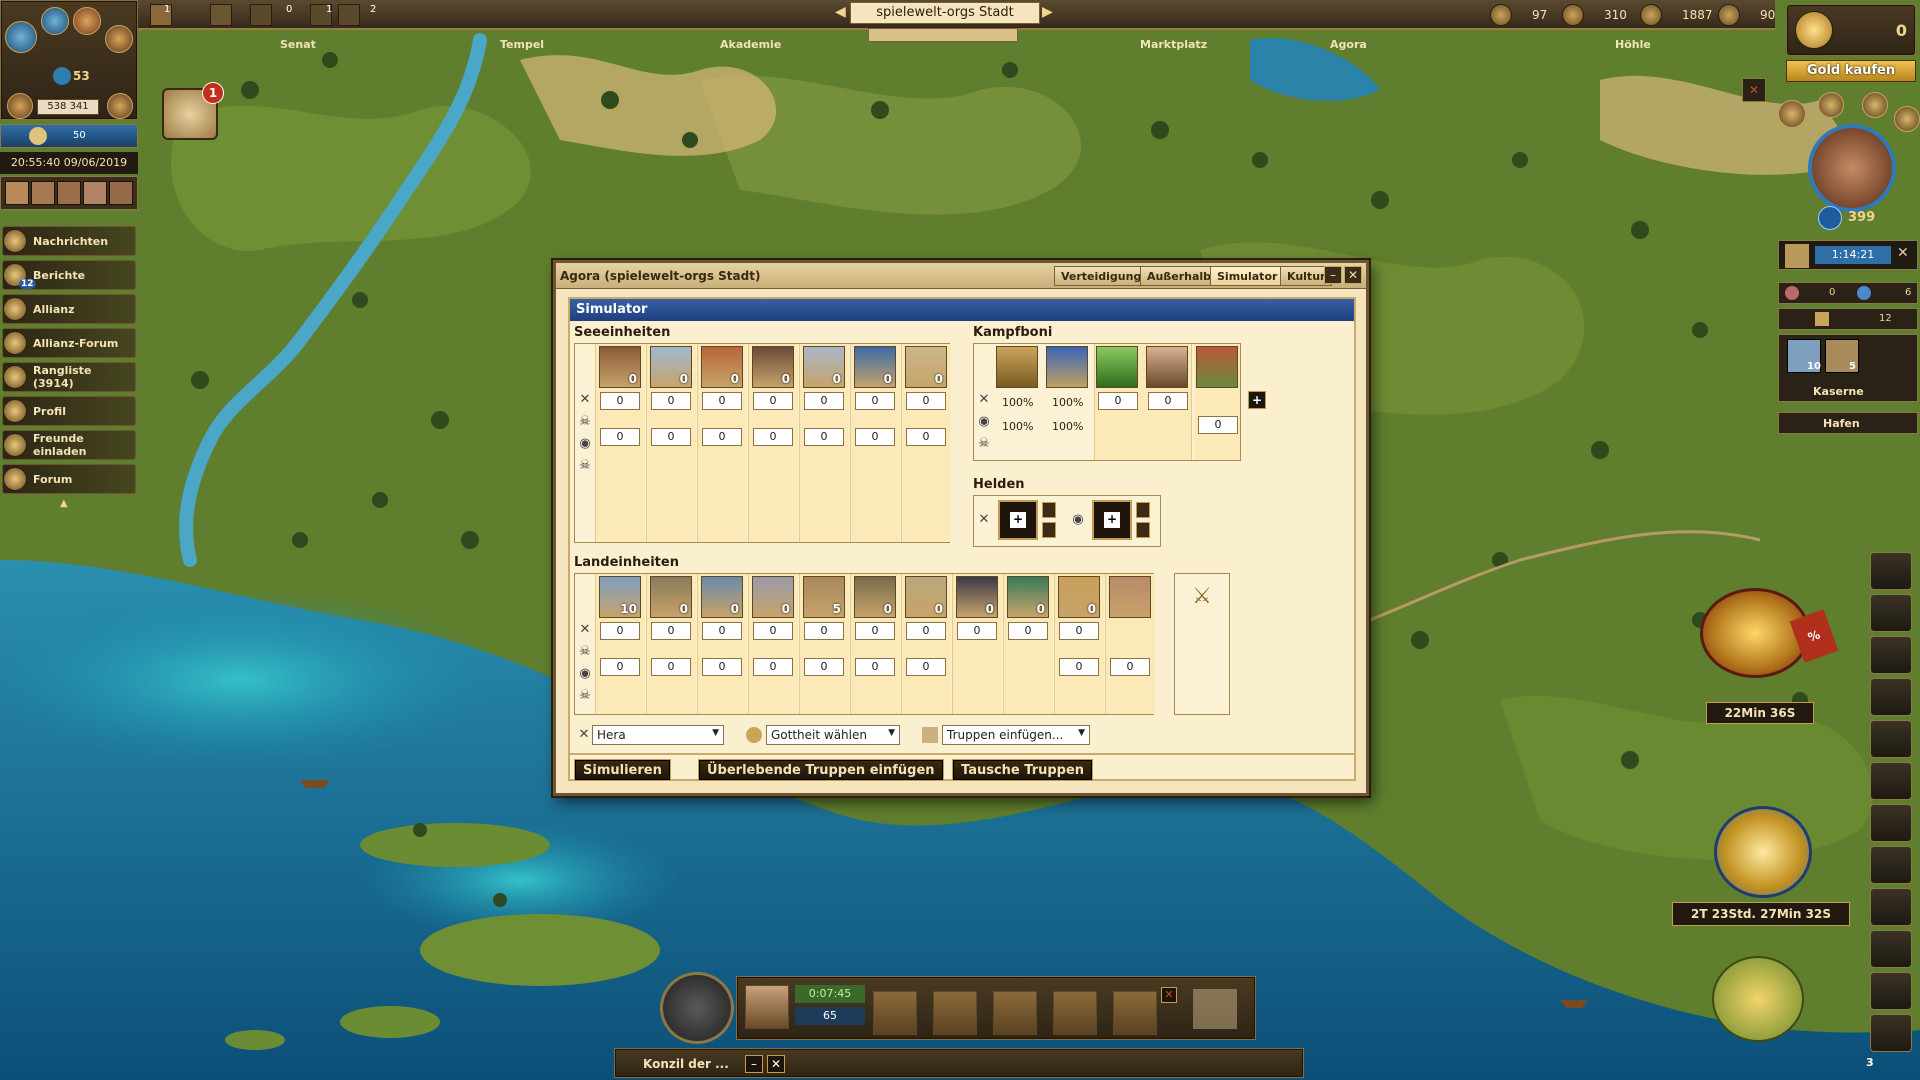 Image resolution: width=1920 pixels, height=1080 pixels. Describe the element at coordinates (68, 504) in the screenshot. I see `collapse-icon: ▲` at that location.